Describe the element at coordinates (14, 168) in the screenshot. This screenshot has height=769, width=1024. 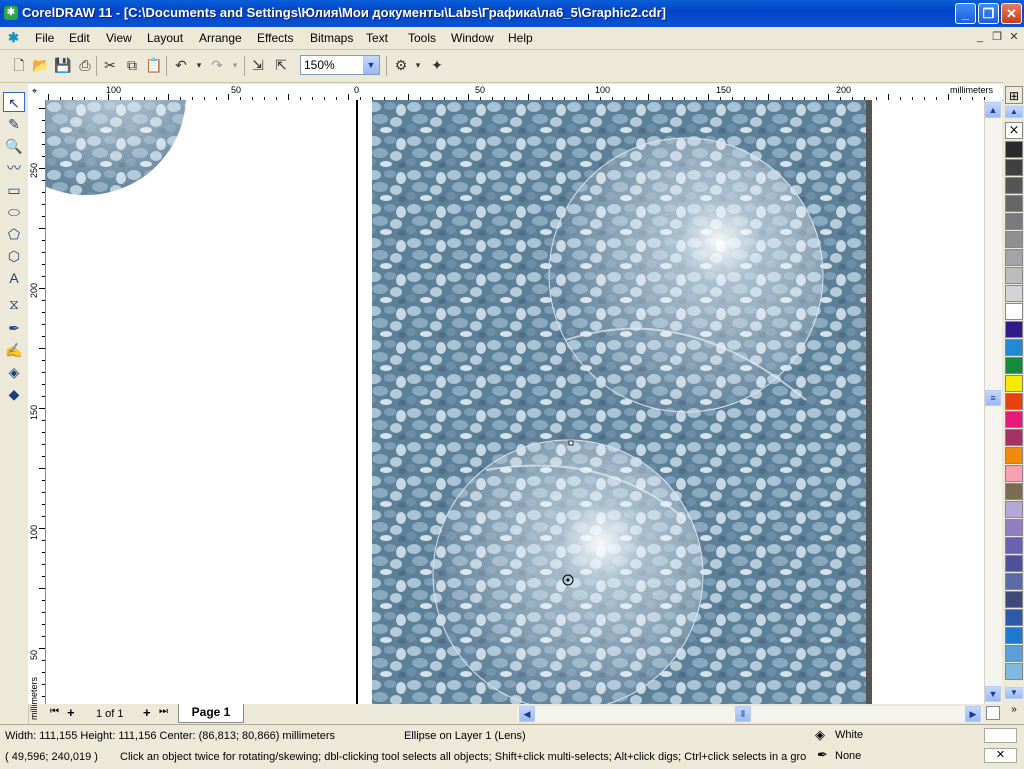
I see `freehand-tool-icon: 〰` at that location.